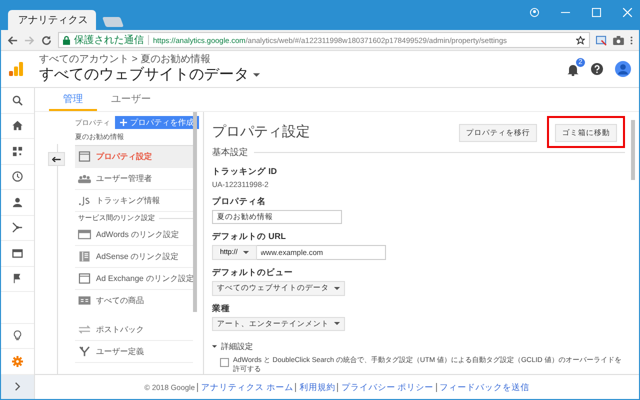  What do you see at coordinates (17, 278) in the screenshot?
I see `flag-icon` at bounding box center [17, 278].